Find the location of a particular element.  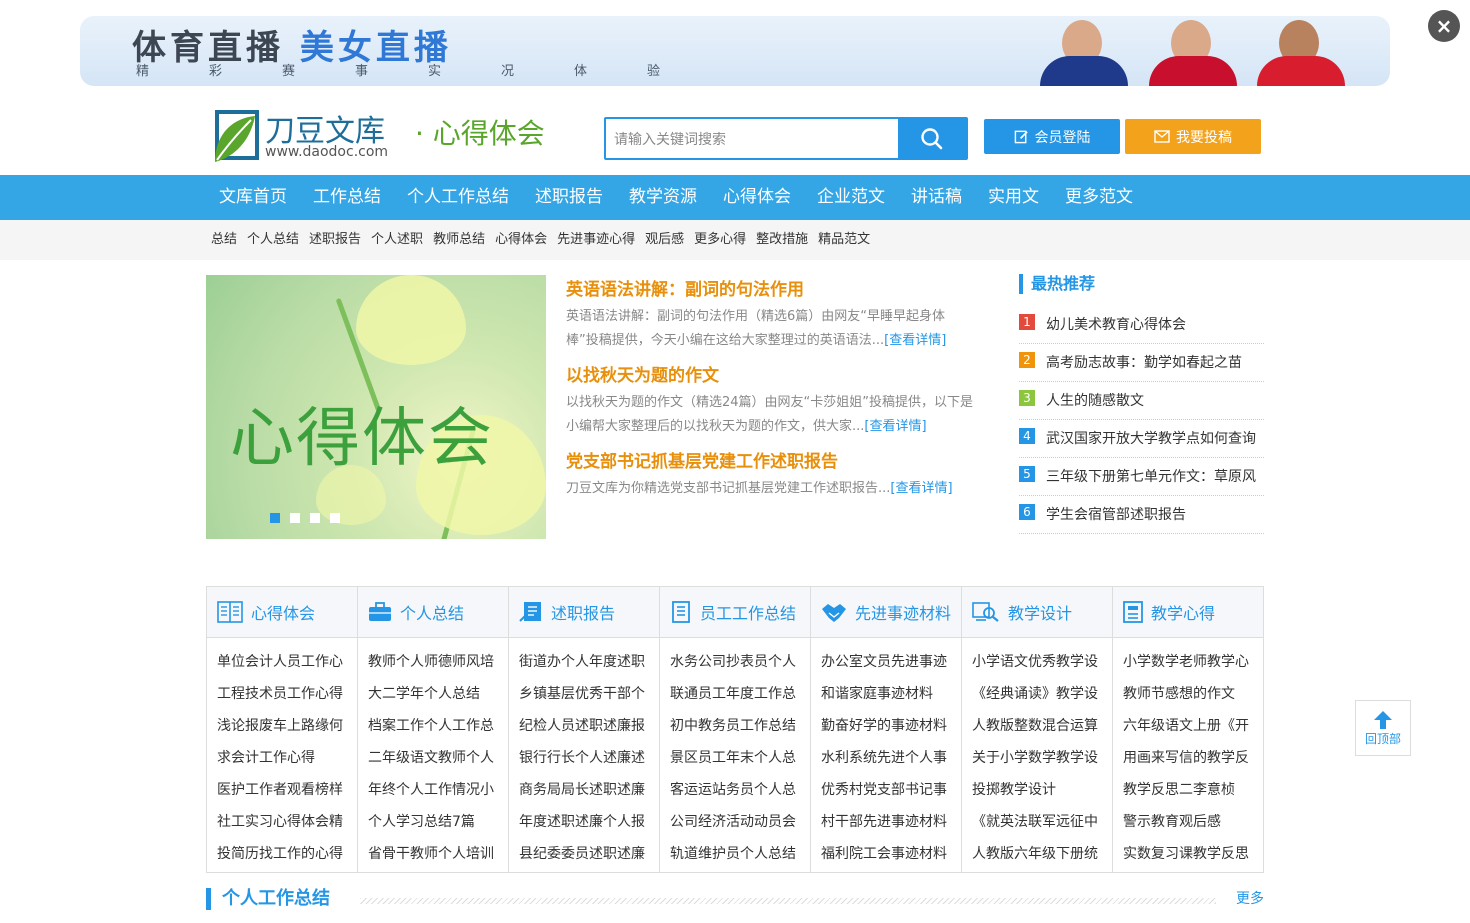

back-to-top-button: 回顶部 is located at coordinates (1383, 728).